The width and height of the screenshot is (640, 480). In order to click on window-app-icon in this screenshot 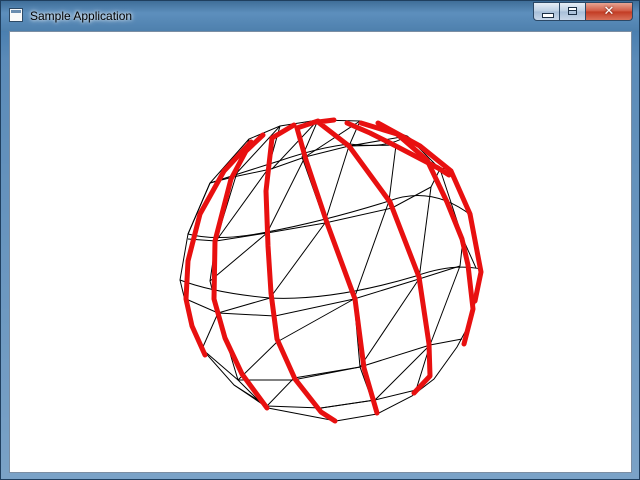, I will do `click(16, 15)`.